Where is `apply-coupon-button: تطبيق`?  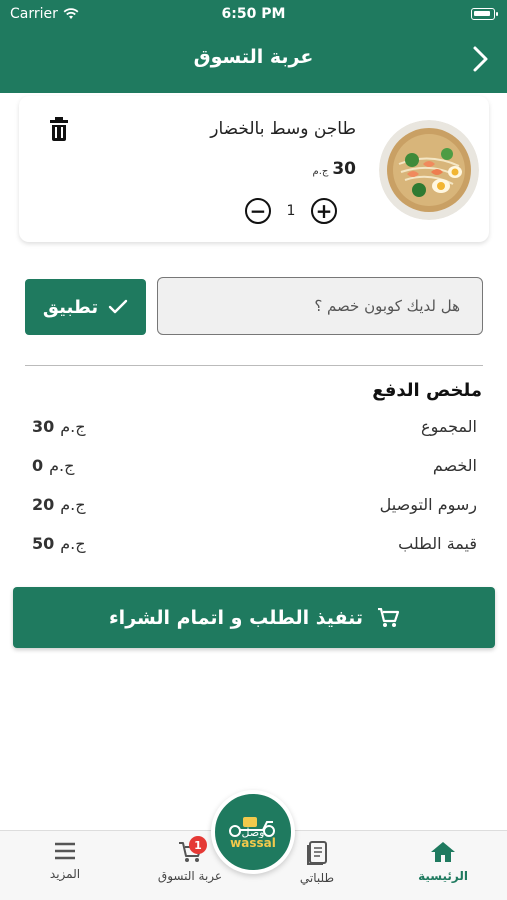
apply-coupon-button: تطبيق is located at coordinates (85, 307).